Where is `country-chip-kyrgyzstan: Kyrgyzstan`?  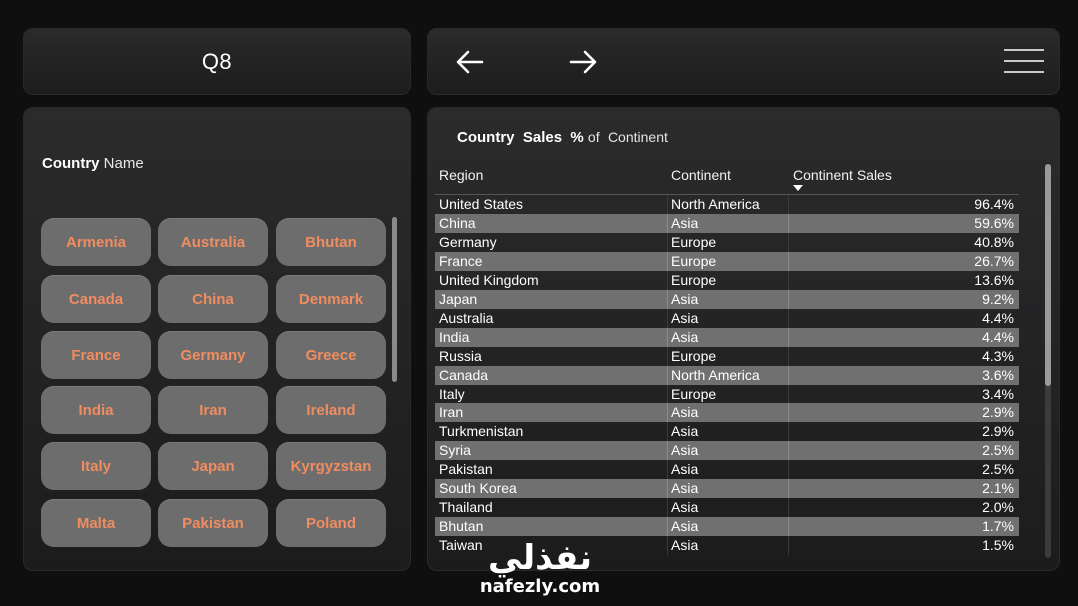
country-chip-kyrgyzstan: Kyrgyzstan is located at coordinates (331, 466).